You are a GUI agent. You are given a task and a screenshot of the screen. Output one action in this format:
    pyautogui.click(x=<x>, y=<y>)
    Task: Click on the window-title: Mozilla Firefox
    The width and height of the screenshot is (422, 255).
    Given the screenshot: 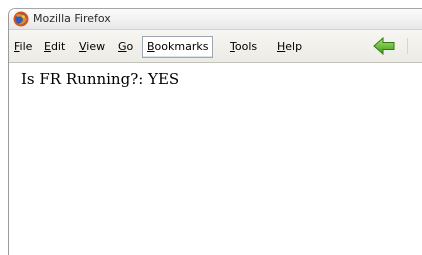 What is the action you would take?
    pyautogui.click(x=72, y=18)
    